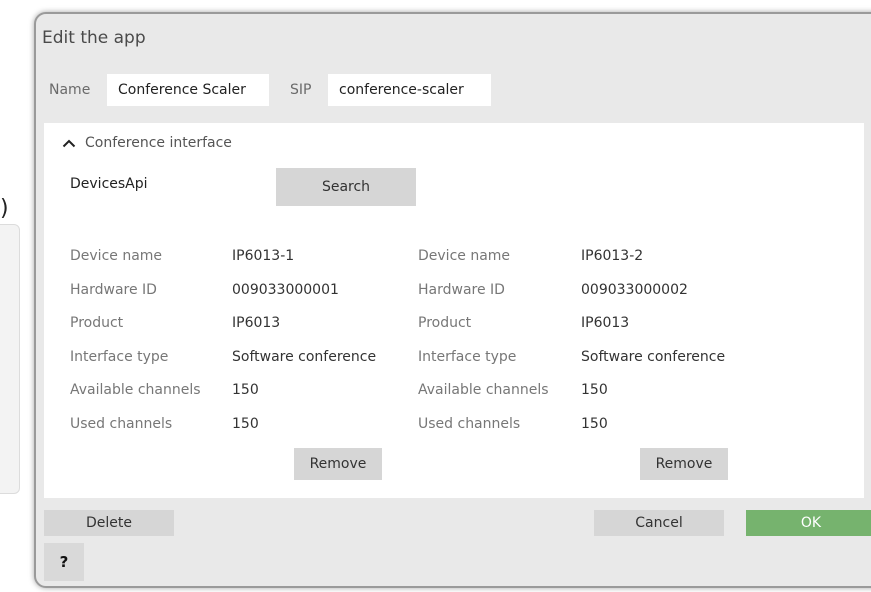 The height and width of the screenshot is (592, 871). Describe the element at coordinates (684, 464) in the screenshot. I see `remove-device-2-button: Remove` at that location.